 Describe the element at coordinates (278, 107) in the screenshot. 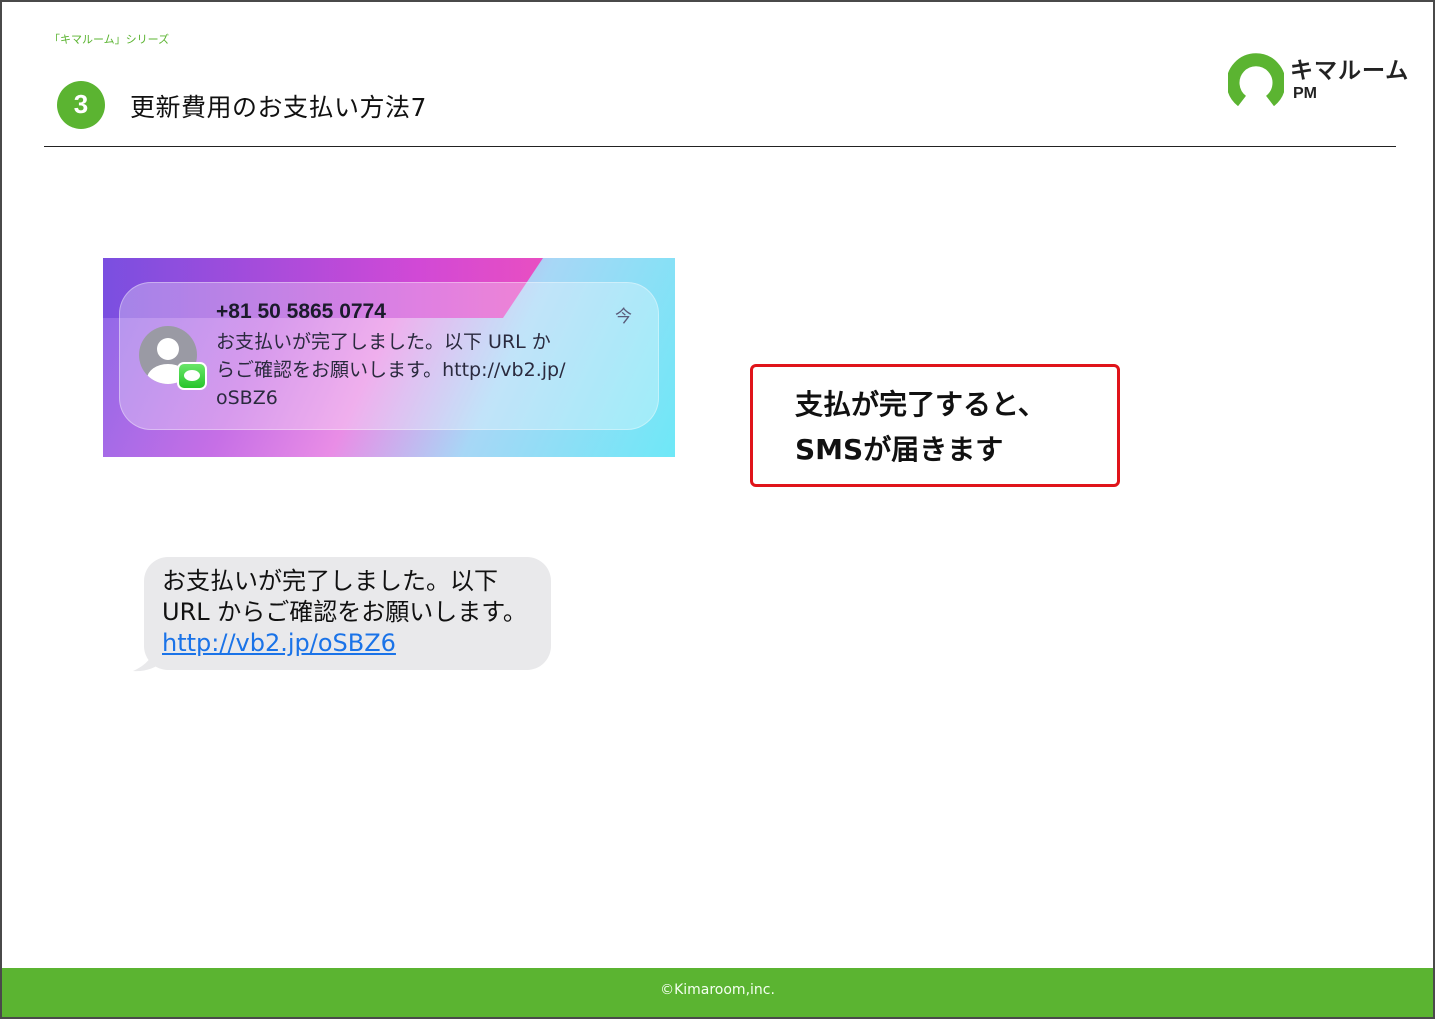

I see `page-title: 更新費用のお支払い方法7` at that location.